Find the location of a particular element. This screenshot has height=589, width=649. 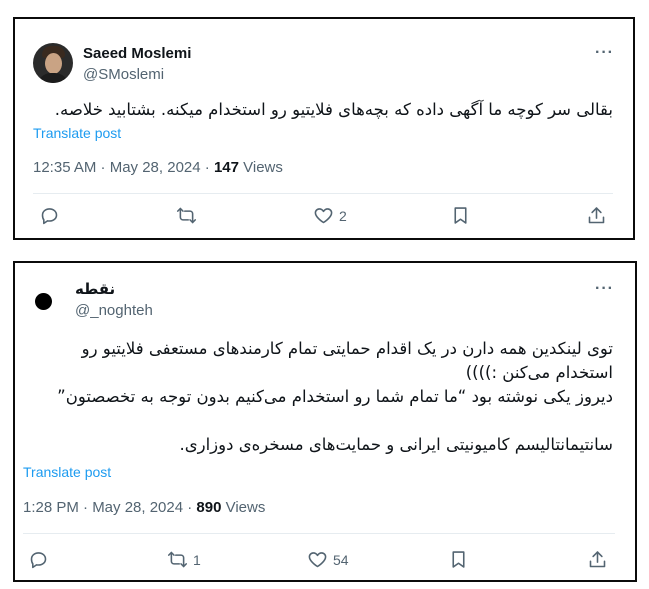

user-handle: @_noghteh is located at coordinates (114, 310).